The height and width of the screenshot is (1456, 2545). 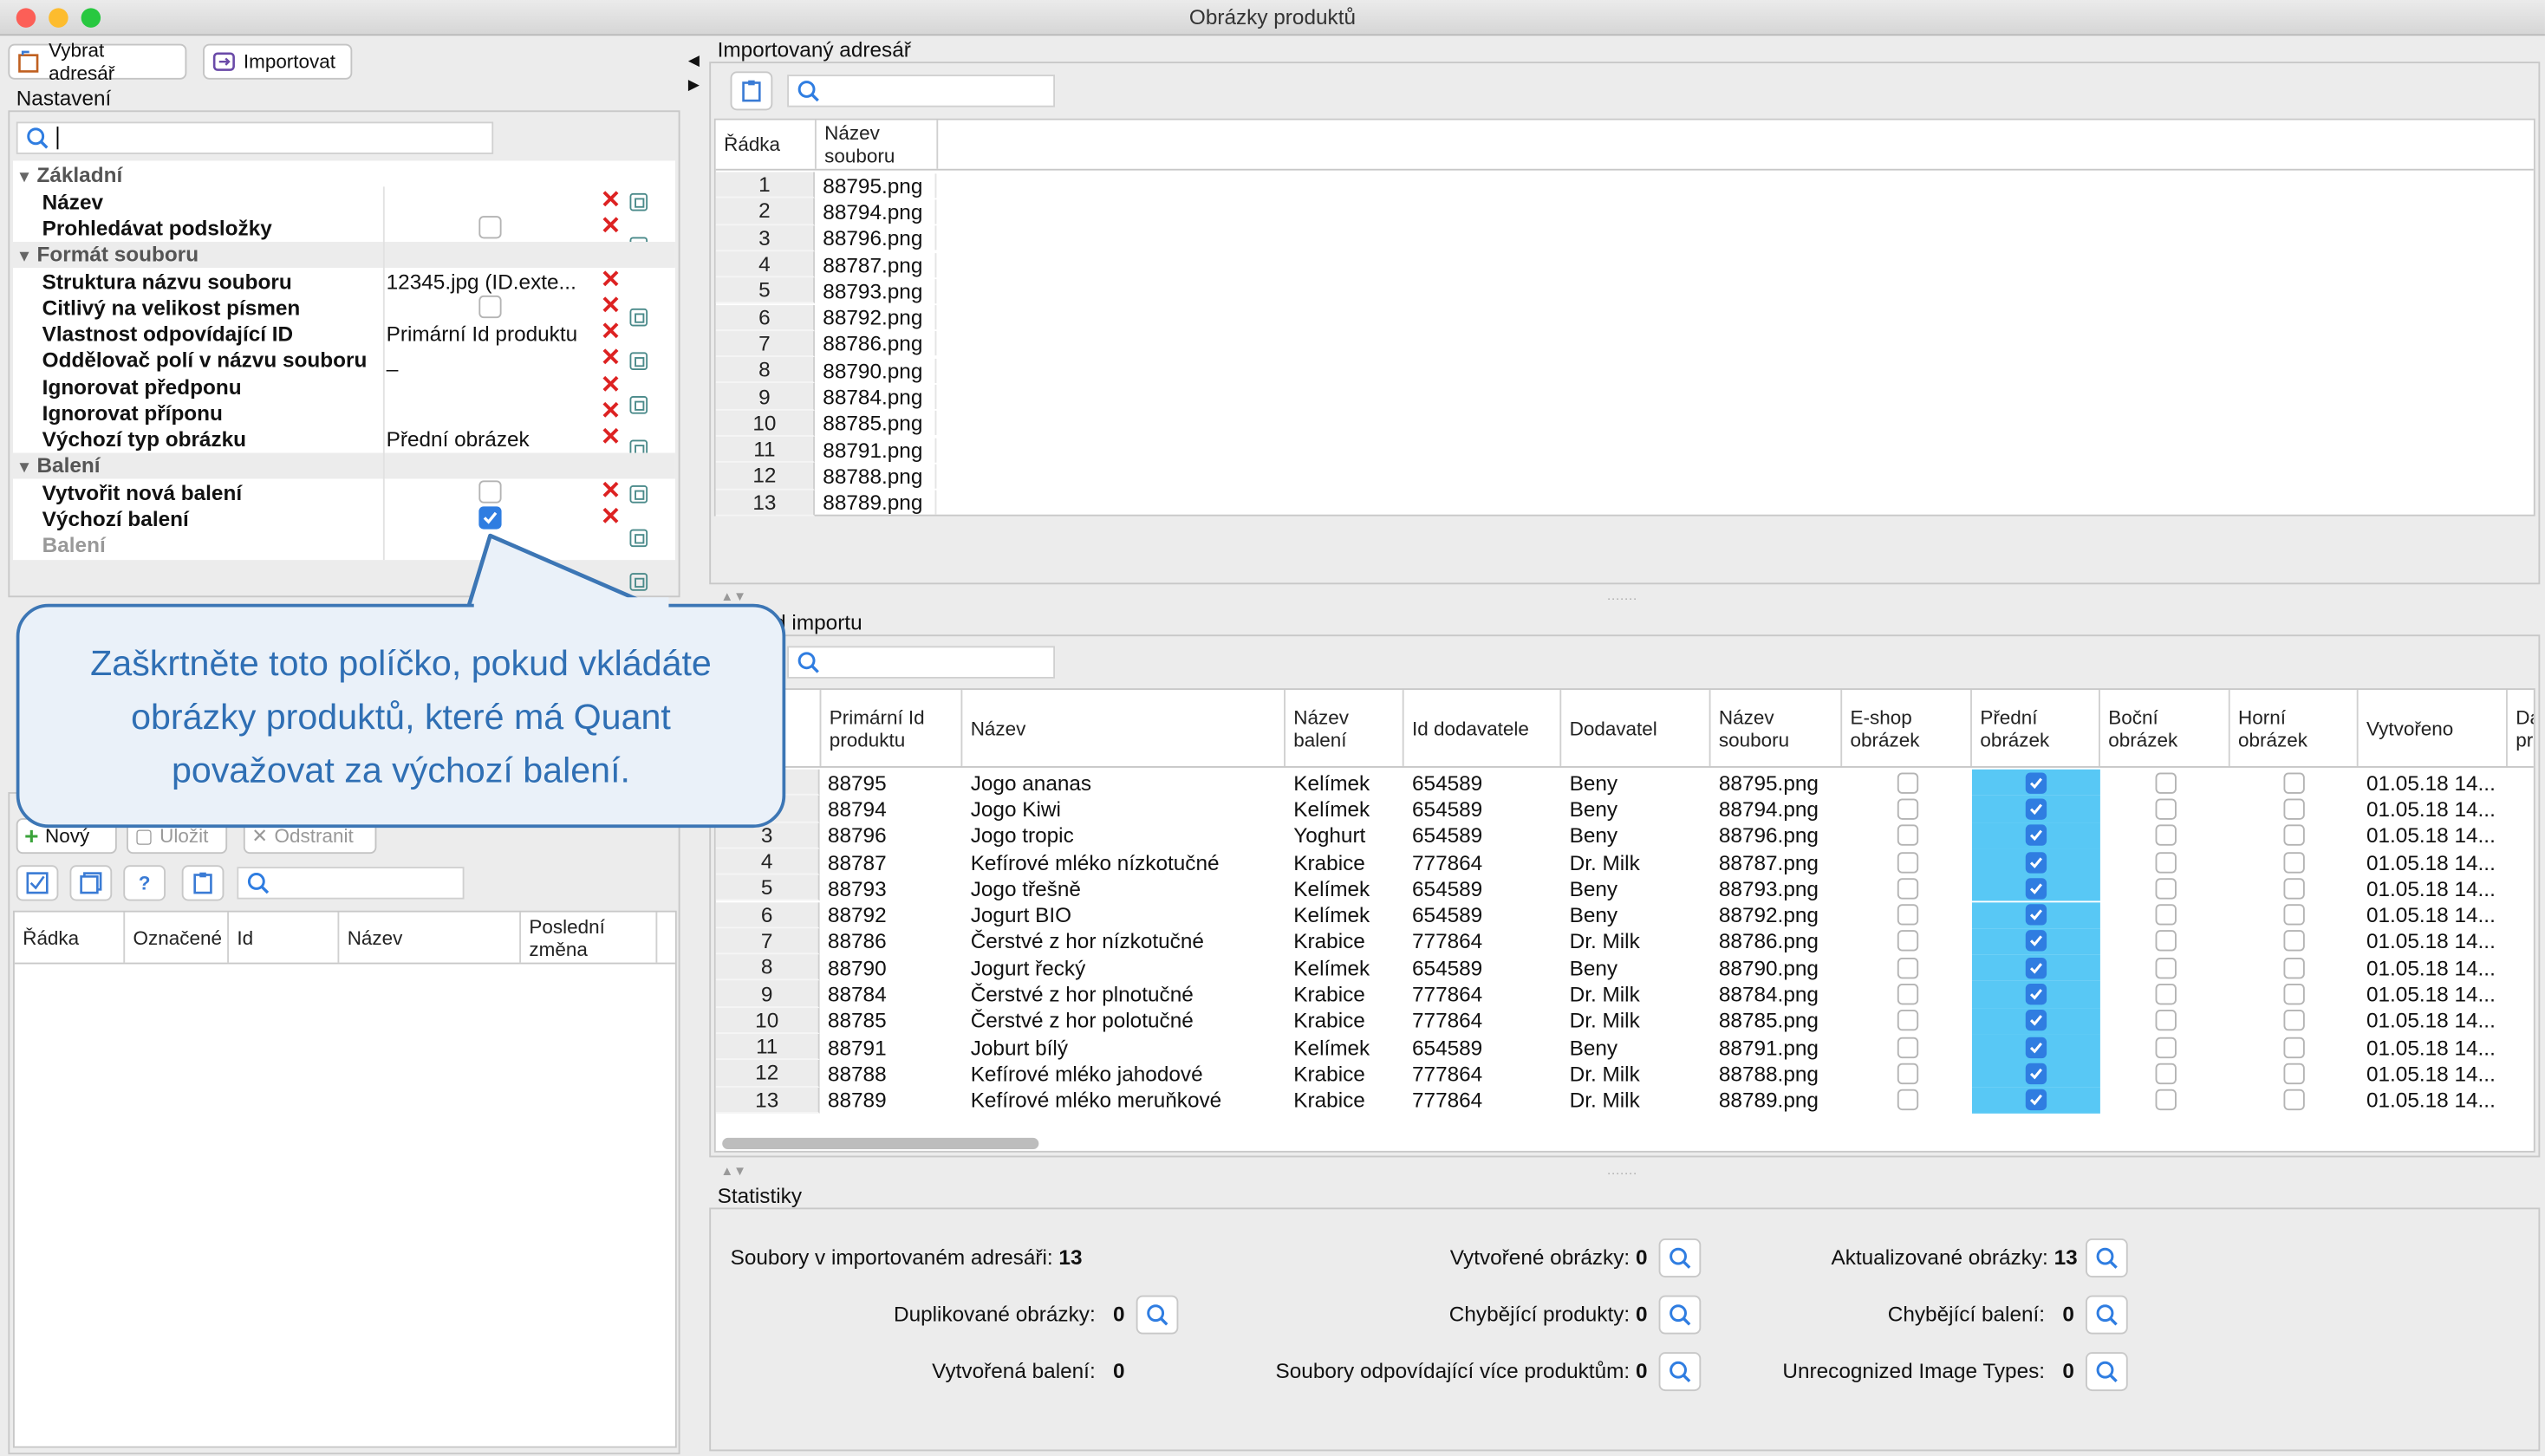 I want to click on collapse-left-icon: ◀, so click(x=694, y=61).